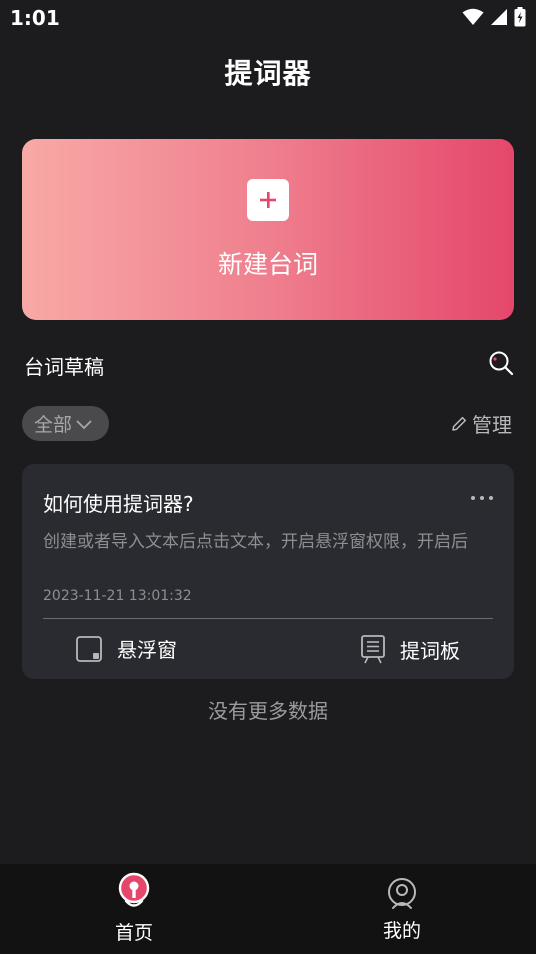 Image resolution: width=536 pixels, height=954 pixels. I want to click on more-dots-icon, so click(482, 498).